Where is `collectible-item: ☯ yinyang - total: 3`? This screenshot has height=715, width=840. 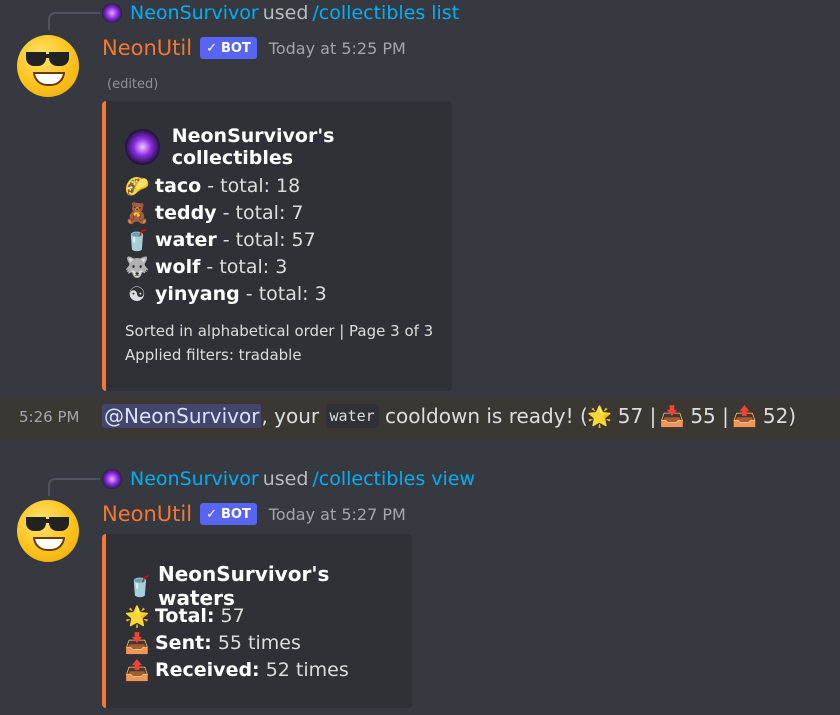
collectible-item: ☯ yinyang - total: 3 is located at coordinates (226, 294).